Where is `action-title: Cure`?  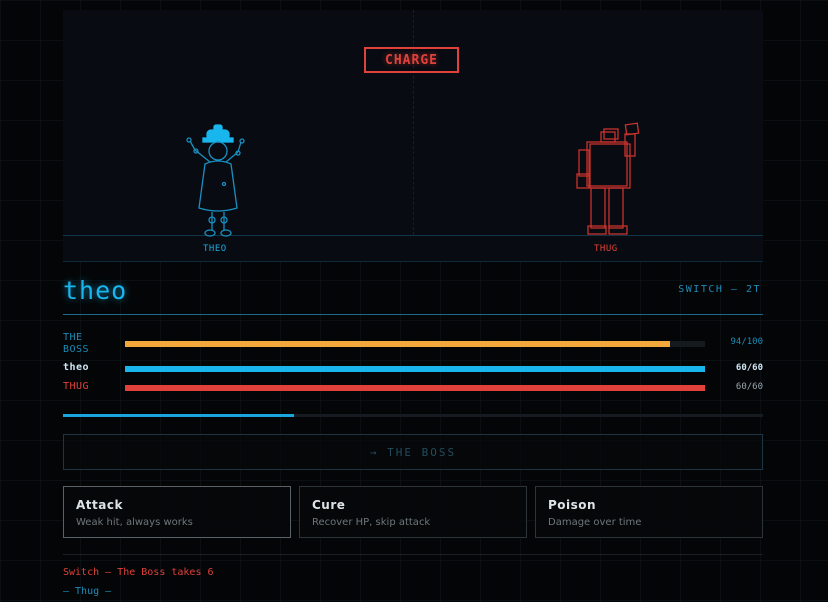
action-title: Cure is located at coordinates (329, 505).